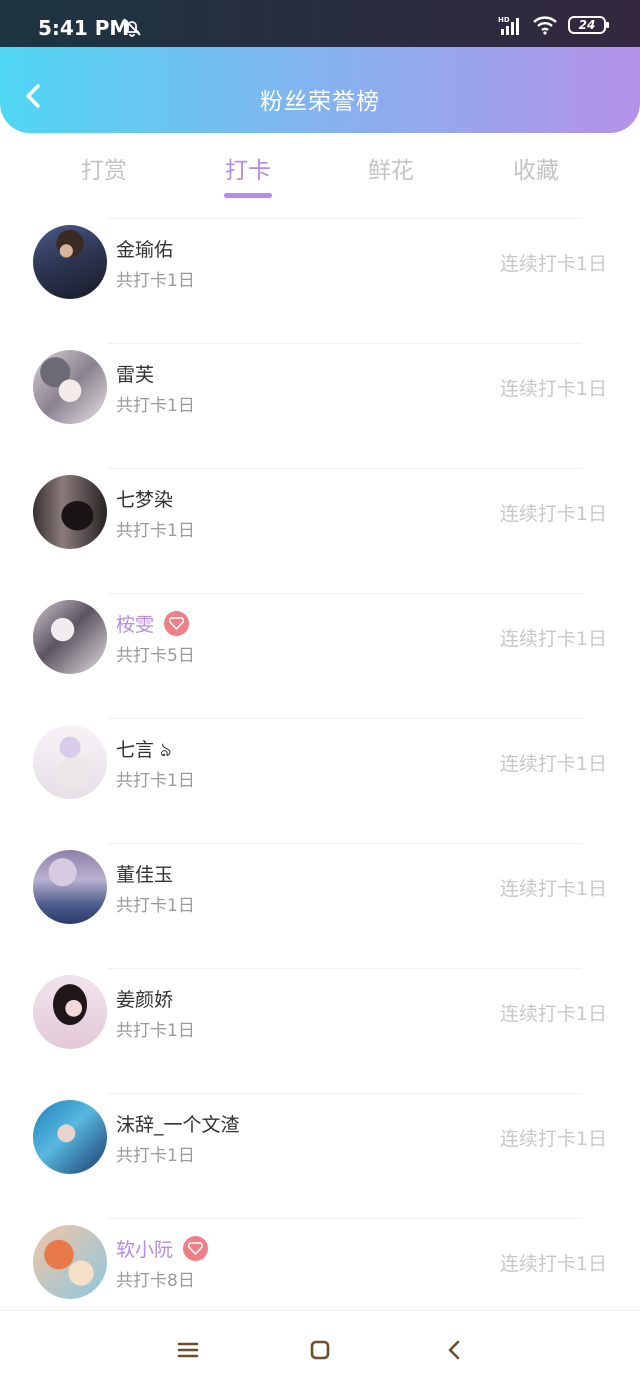 The image size is (640, 1387). I want to click on user-name: 七言 ঌ, so click(144, 750).